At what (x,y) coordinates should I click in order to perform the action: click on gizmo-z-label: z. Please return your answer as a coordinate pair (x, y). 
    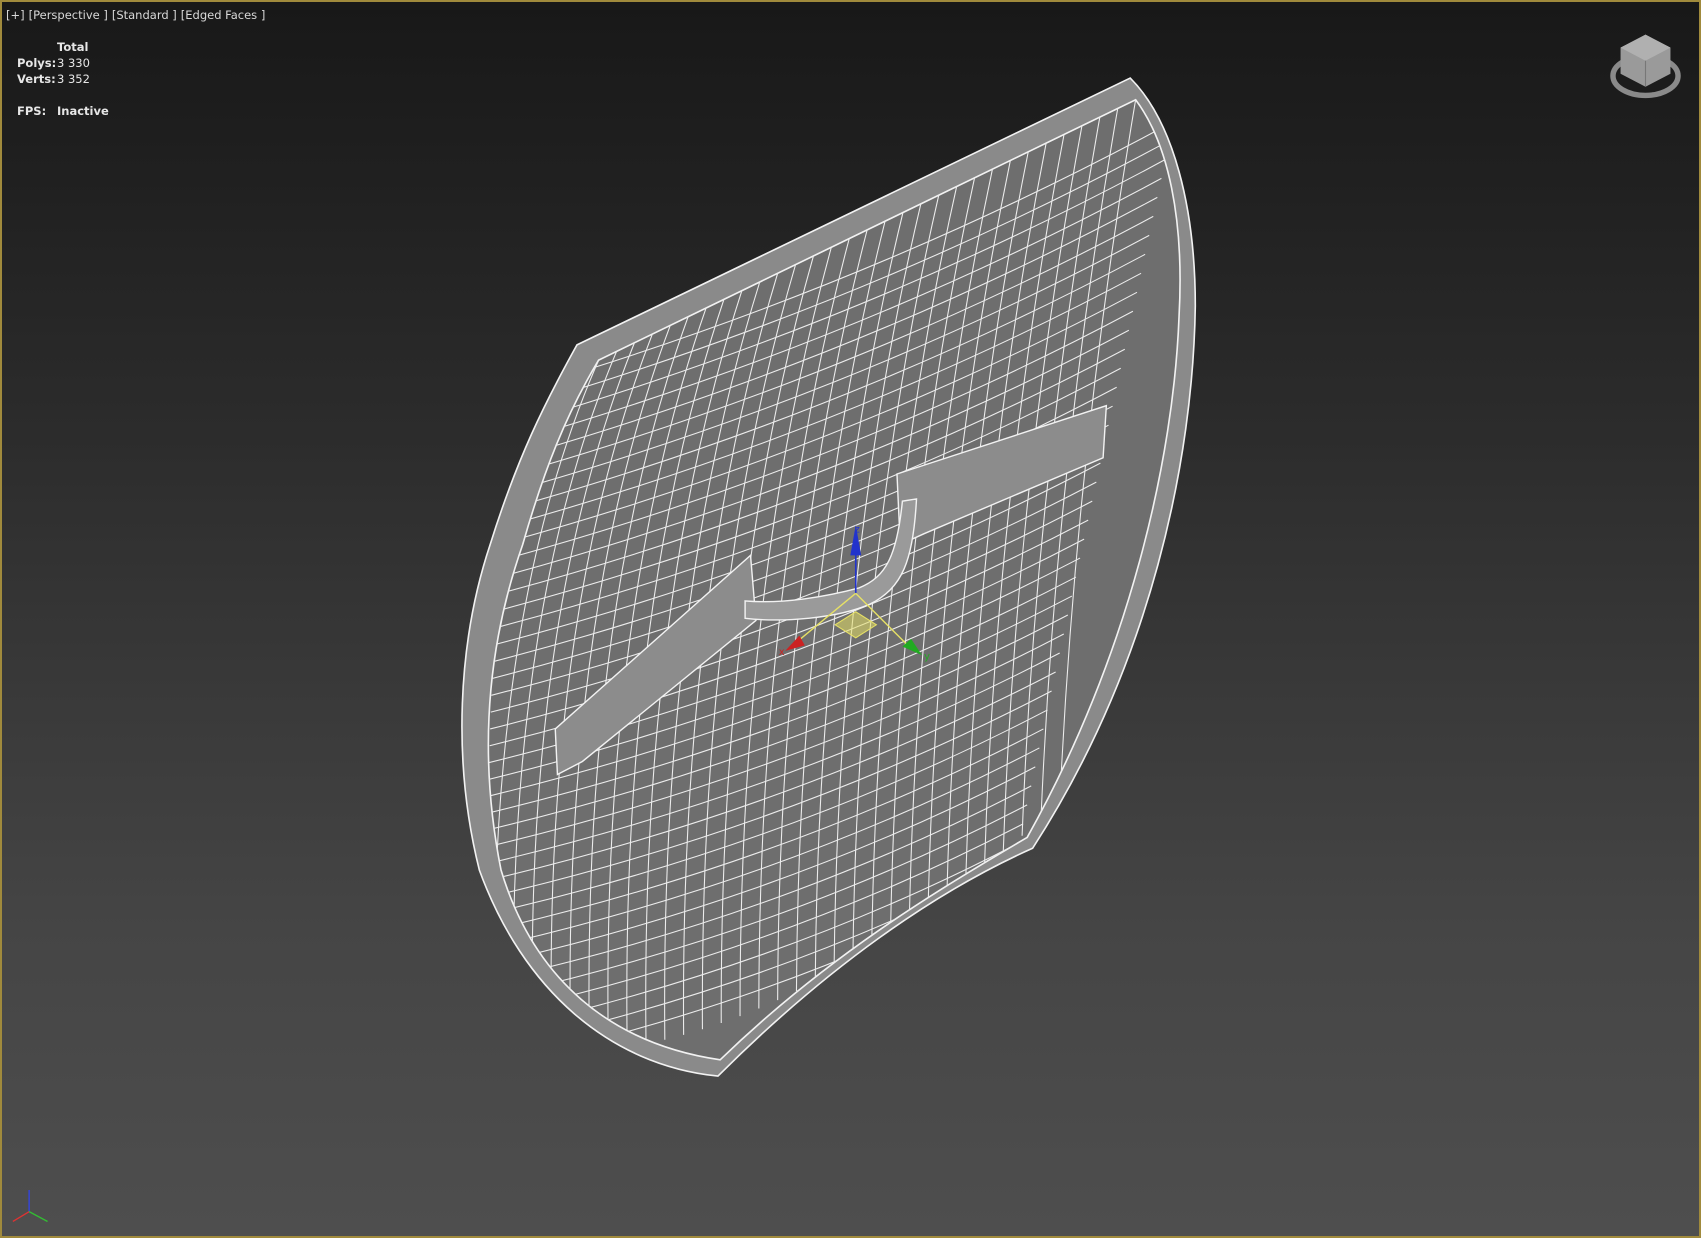
    Looking at the image, I should click on (857, 530).